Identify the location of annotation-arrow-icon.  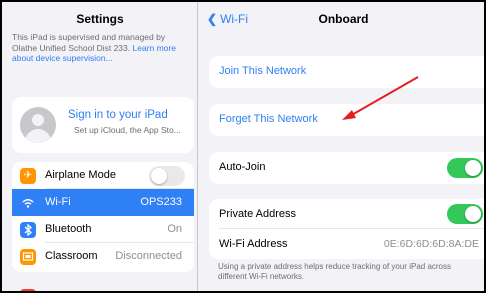
(380, 98).